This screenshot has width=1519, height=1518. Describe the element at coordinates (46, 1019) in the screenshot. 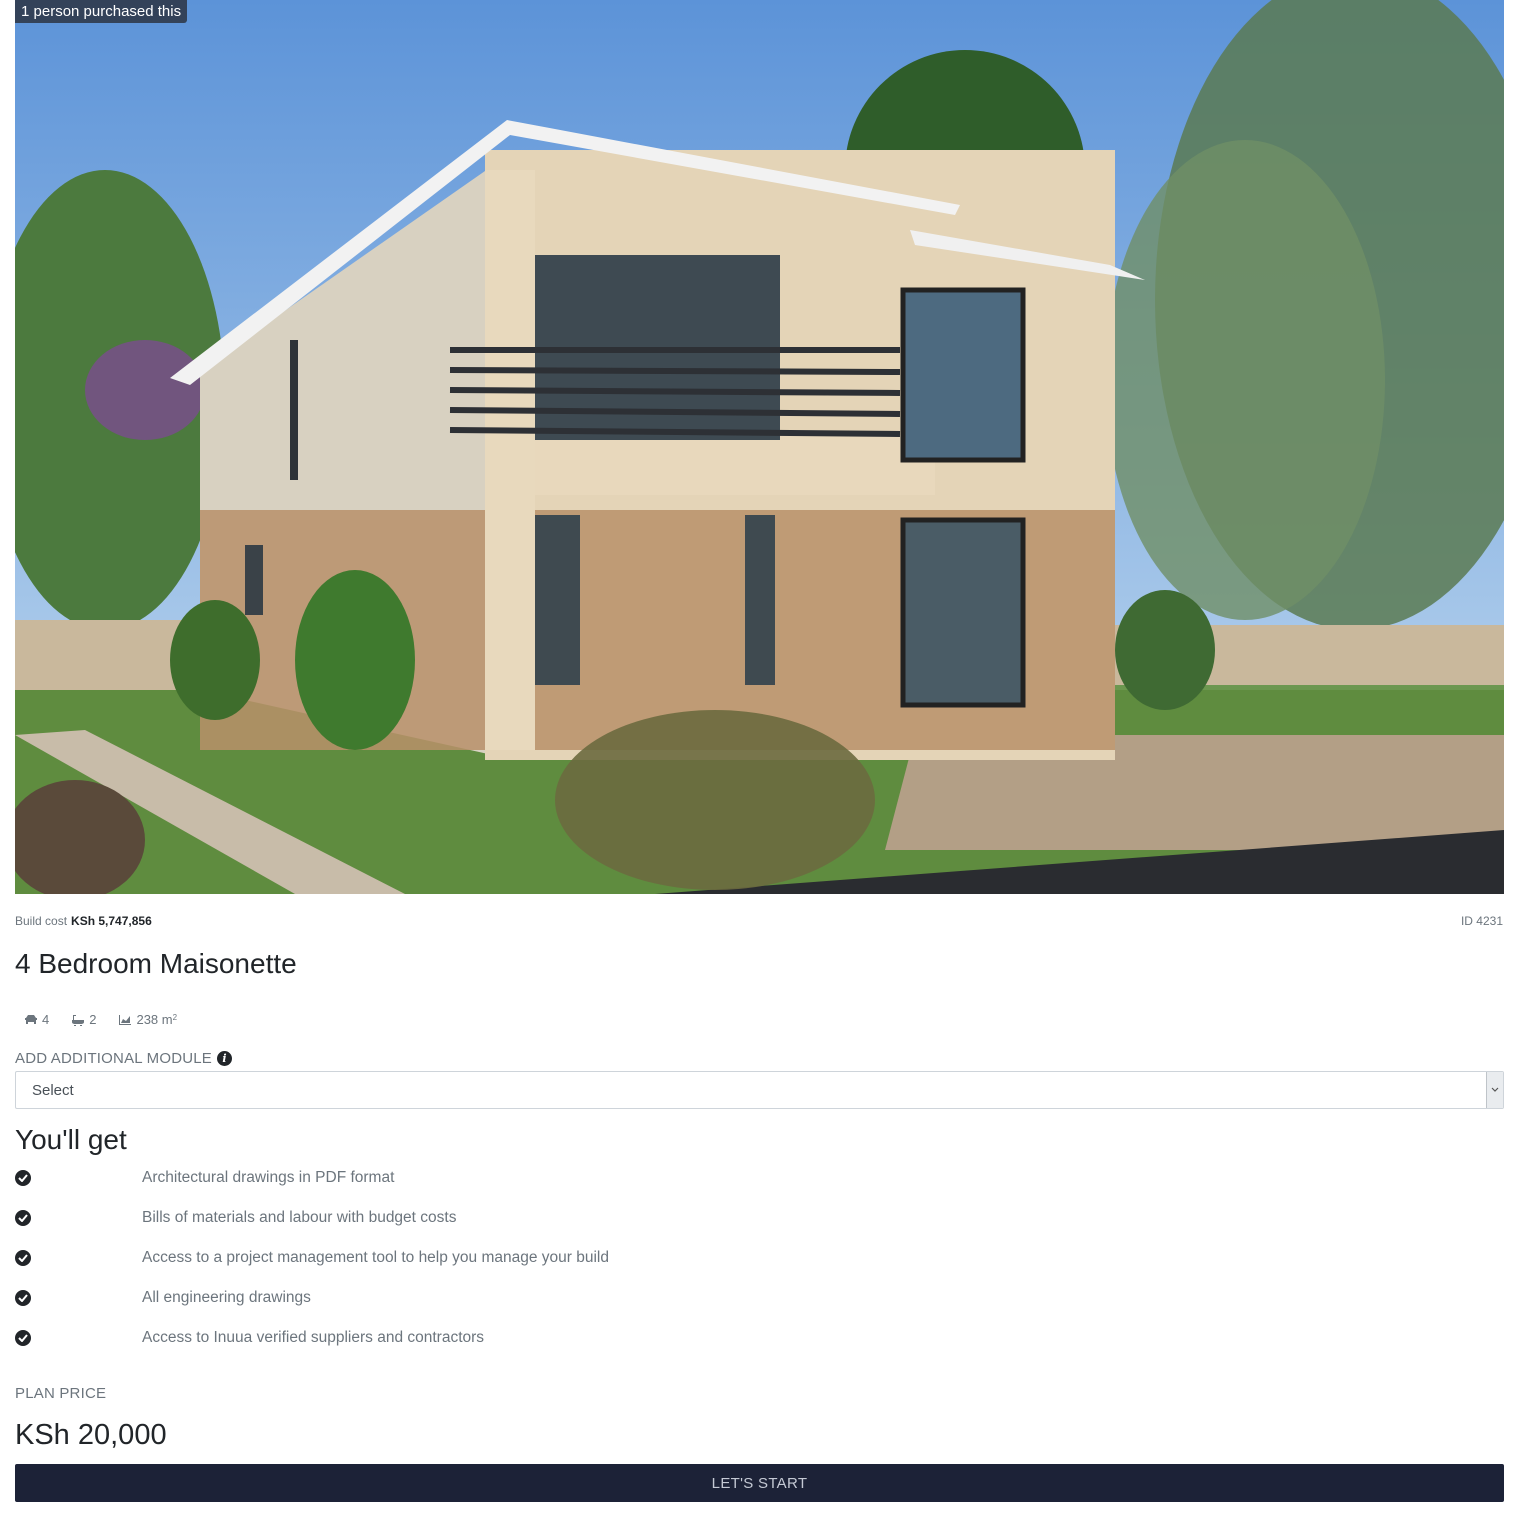

I see `bedrooms-count: 4` at that location.